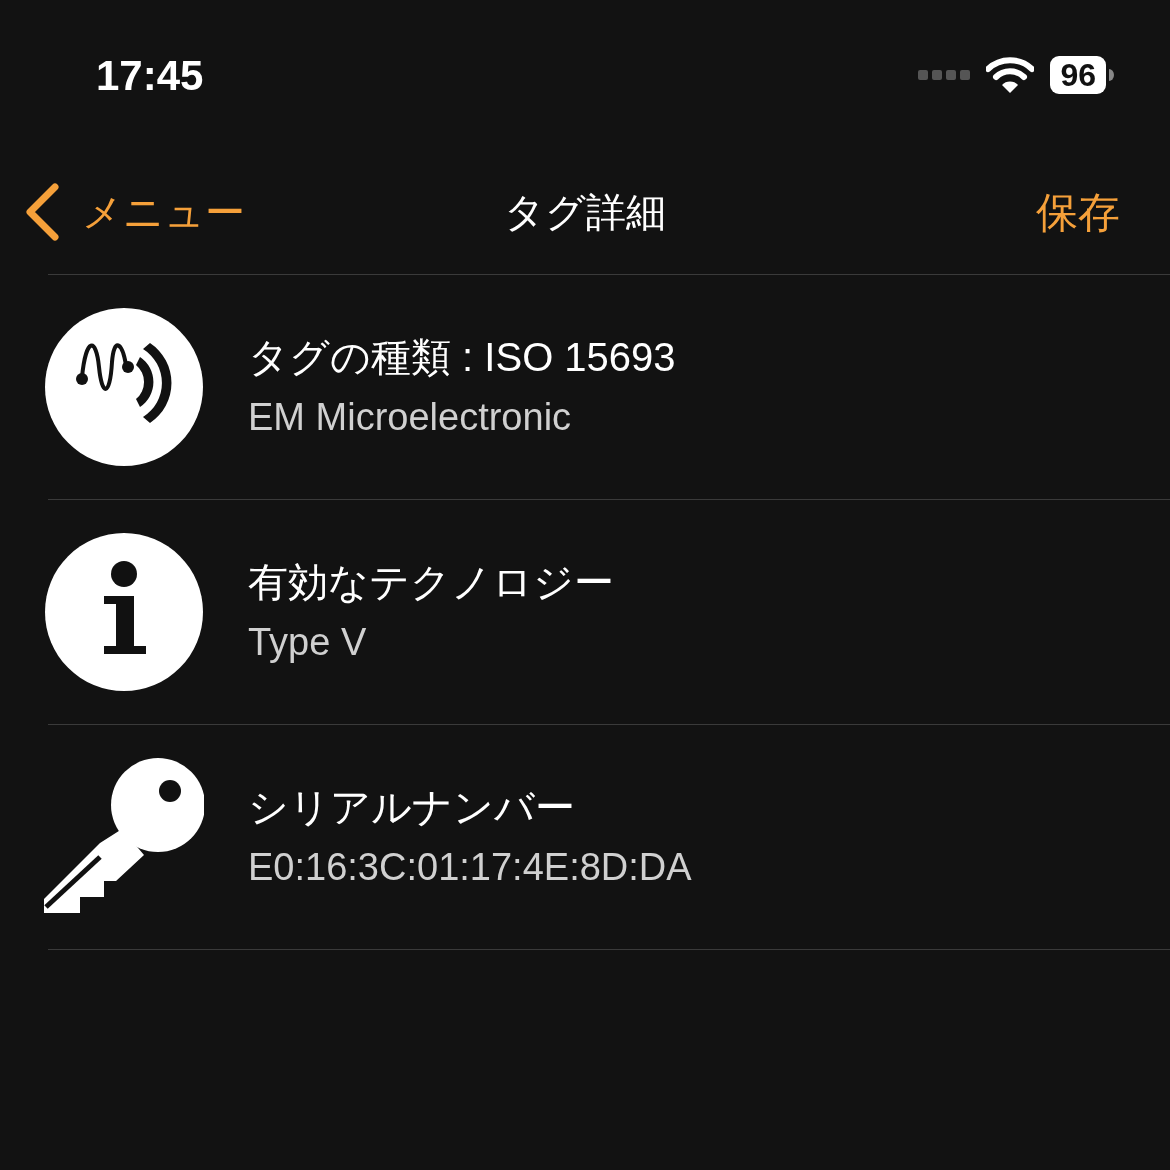 The image size is (1170, 1170). Describe the element at coordinates (944, 75) in the screenshot. I see `signal-icon` at that location.